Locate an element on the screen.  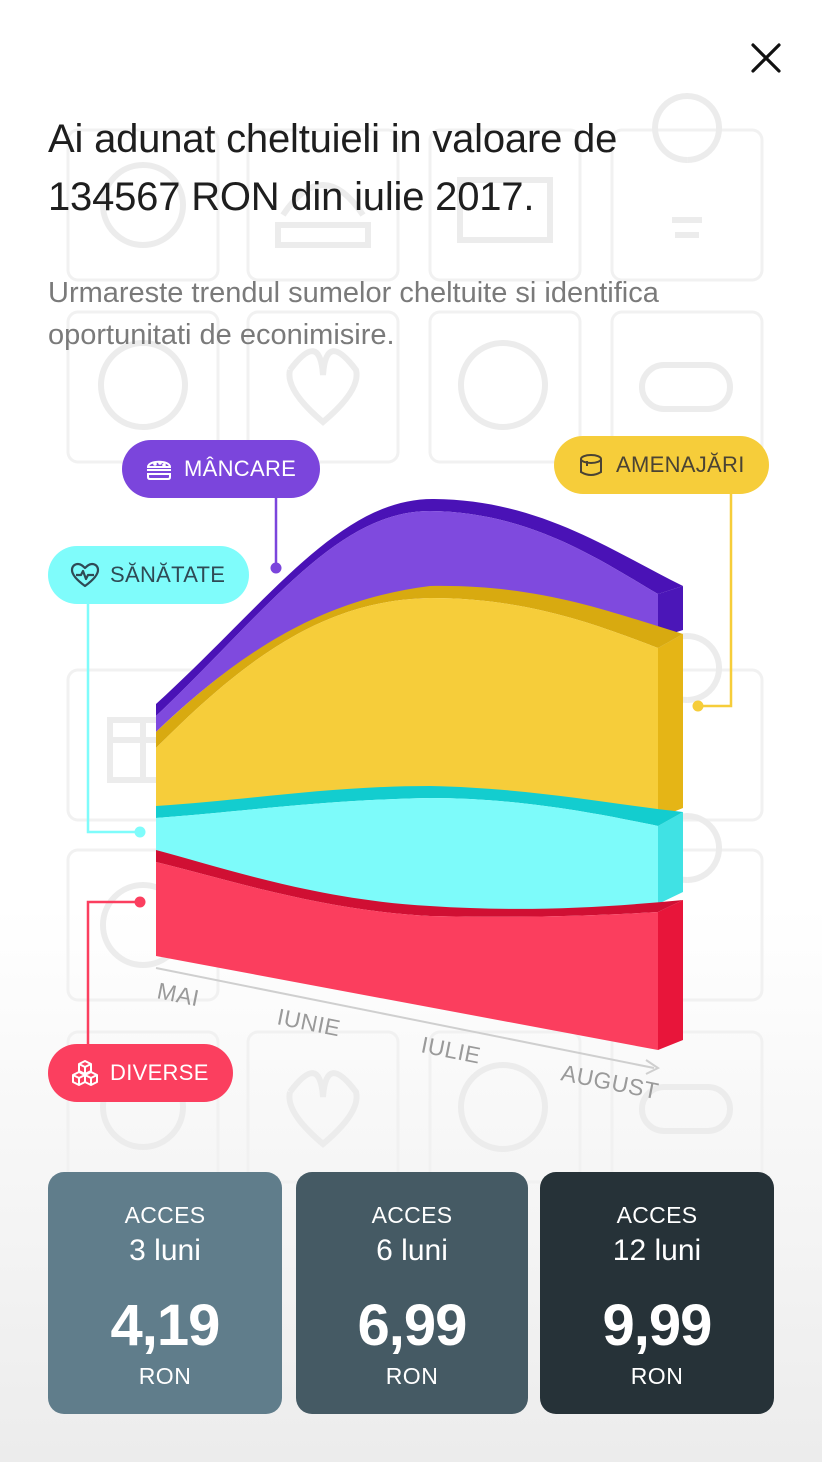
area-diverse-side is located at coordinates (670, 975).